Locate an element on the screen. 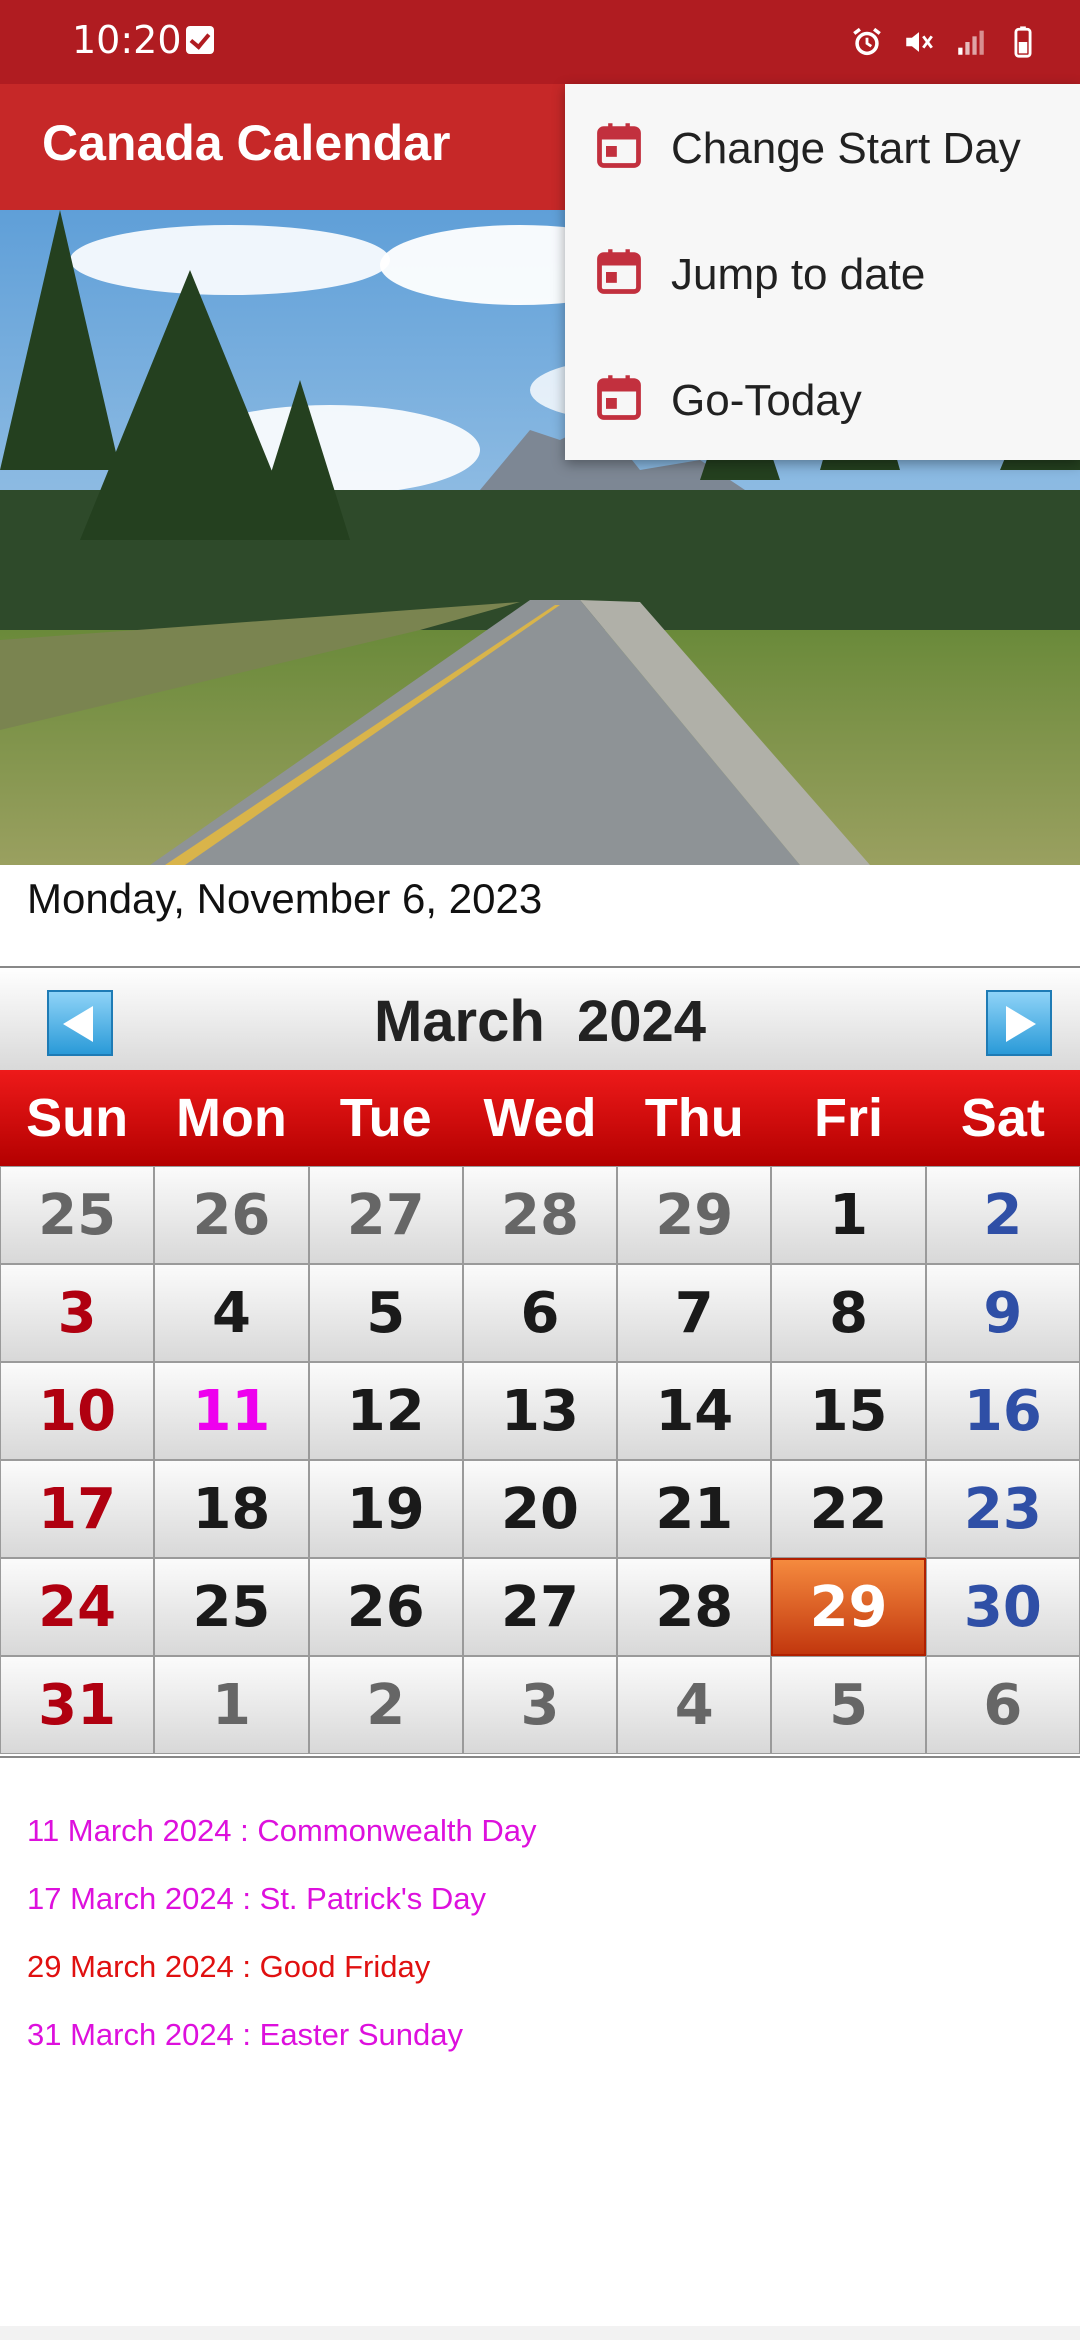 The width and height of the screenshot is (1080, 2340). day-cell: 23 is located at coordinates (1002, 1509).